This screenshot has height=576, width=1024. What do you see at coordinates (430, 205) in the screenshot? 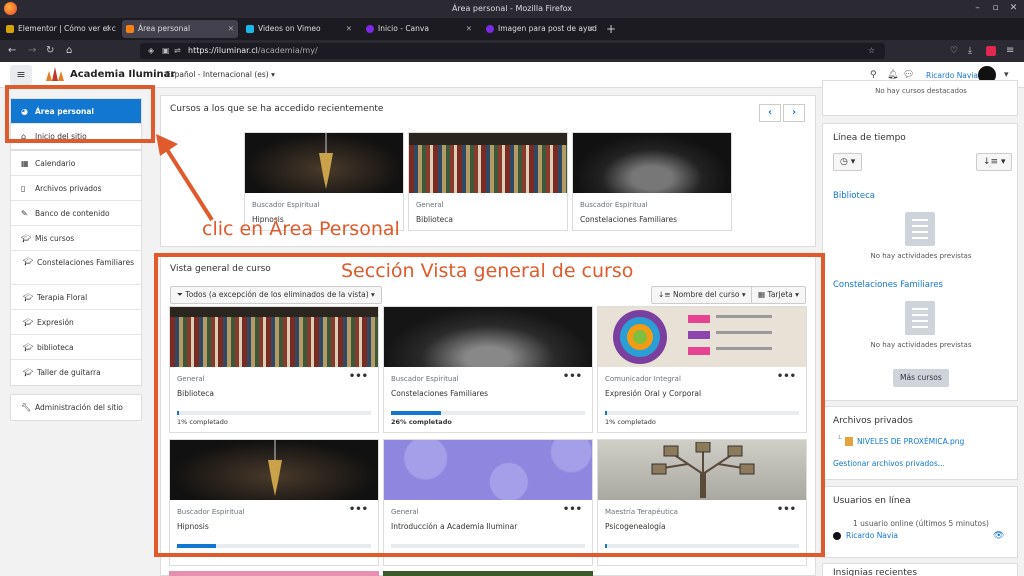
I see `course-category: General` at bounding box center [430, 205].